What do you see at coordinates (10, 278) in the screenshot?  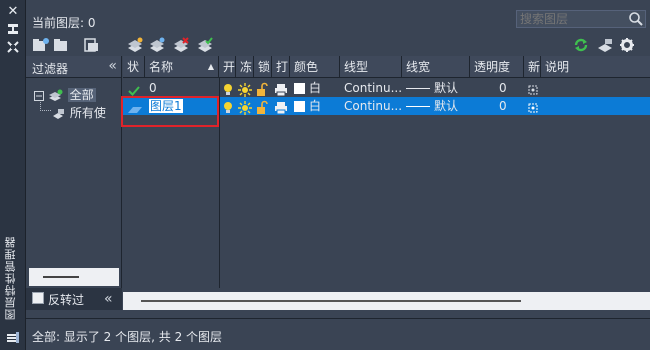 I see `panel-title: 图层特性管理器` at bounding box center [10, 278].